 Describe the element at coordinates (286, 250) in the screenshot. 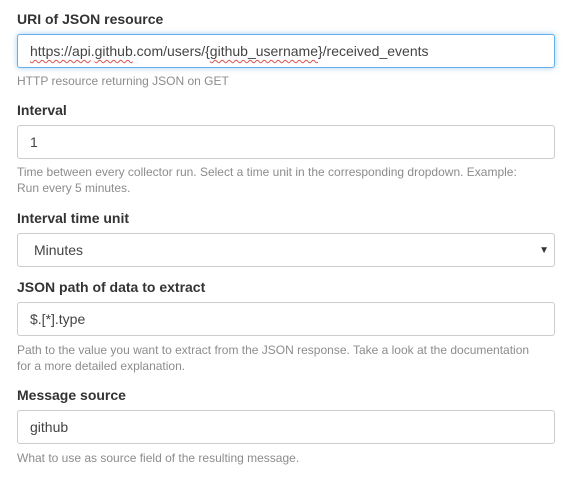

I see `interval-unit-select: Minutes ▼` at that location.